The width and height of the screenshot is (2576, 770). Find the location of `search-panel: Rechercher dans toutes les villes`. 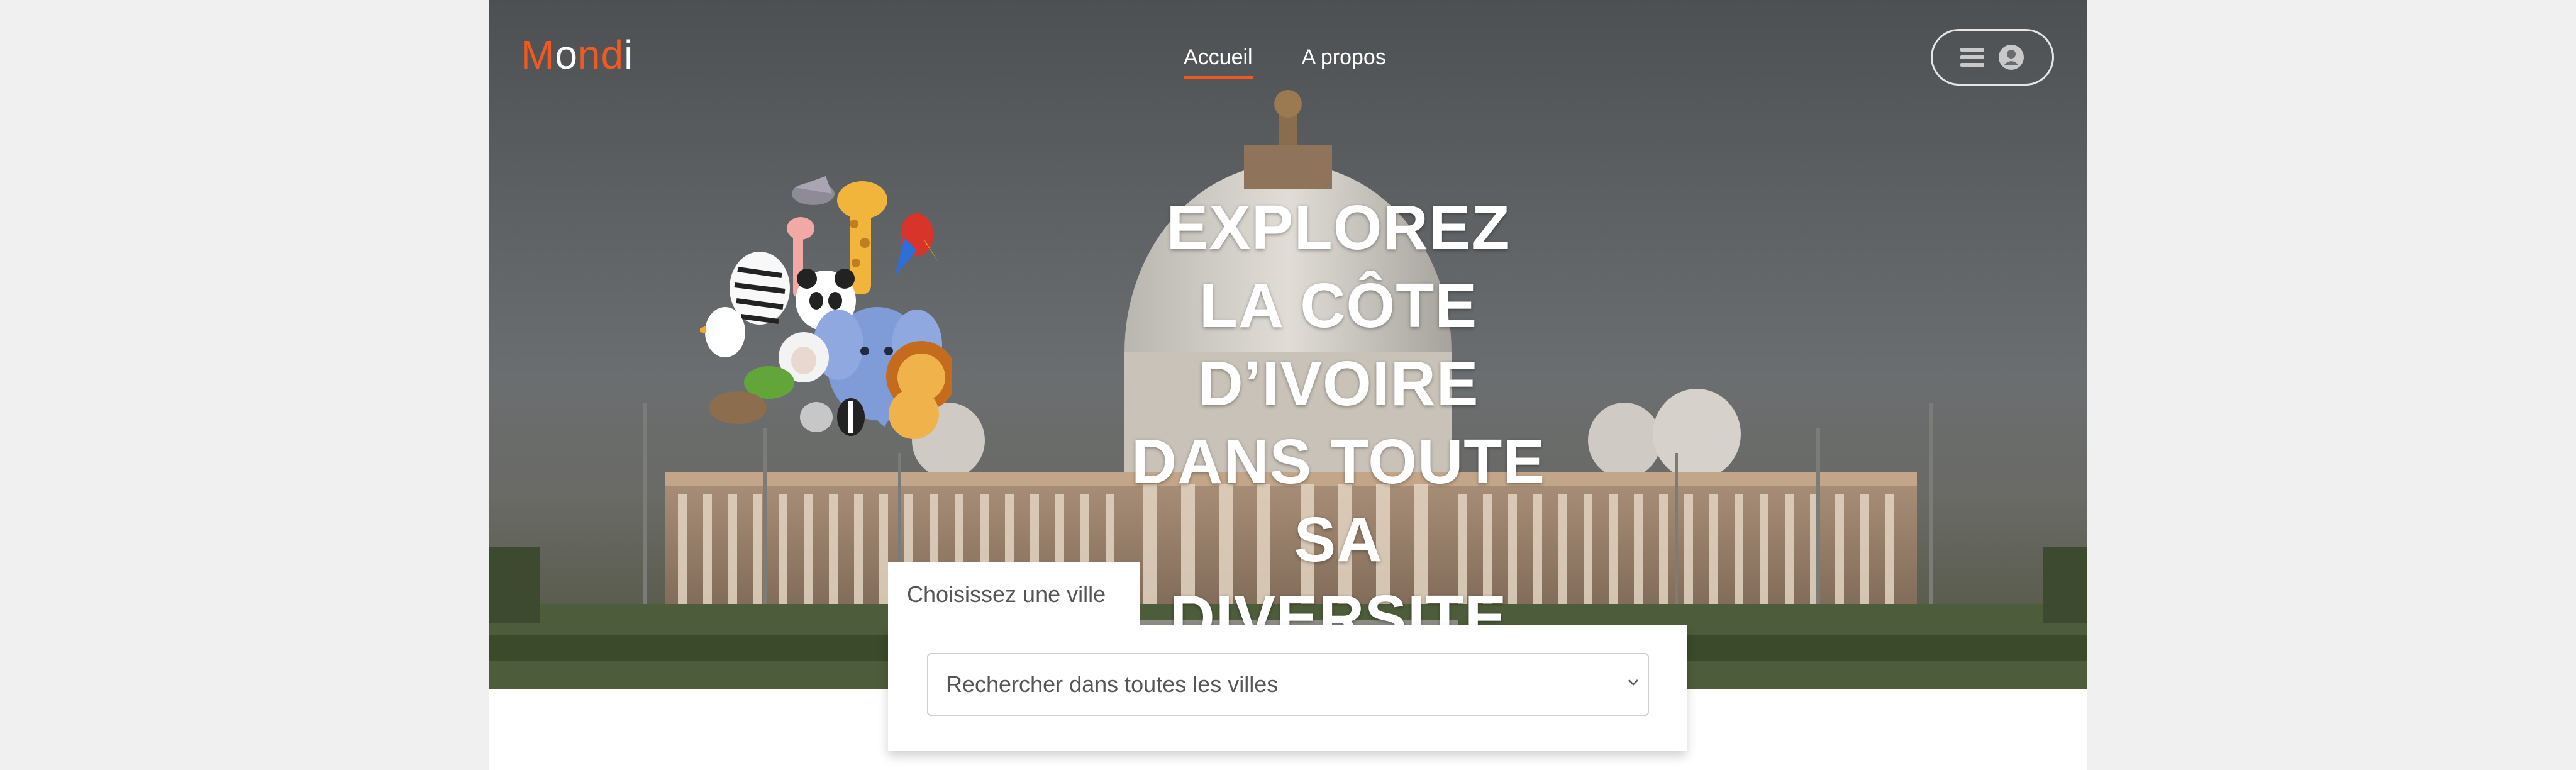

search-panel: Rechercher dans toutes les villes is located at coordinates (1287, 688).